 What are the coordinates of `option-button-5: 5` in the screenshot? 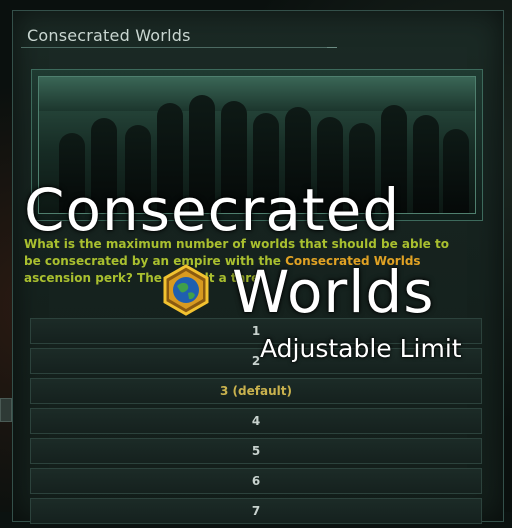 It's located at (256, 451).